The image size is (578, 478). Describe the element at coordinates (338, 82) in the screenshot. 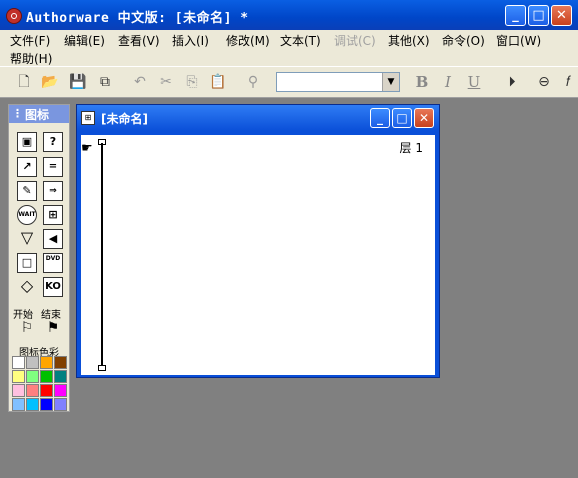

I see `text-style-combo: ▼` at that location.